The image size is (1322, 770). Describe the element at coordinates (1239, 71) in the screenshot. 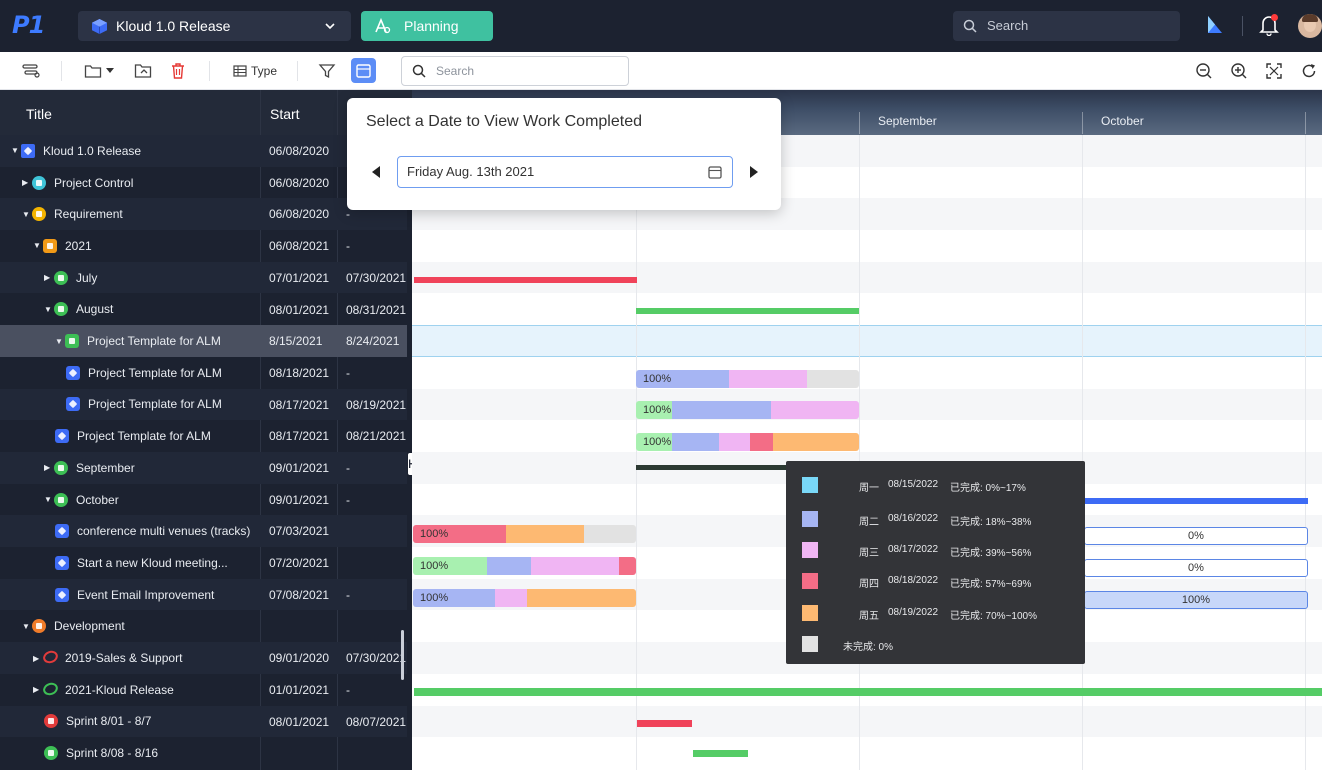

I see `zoom-in-icon` at that location.